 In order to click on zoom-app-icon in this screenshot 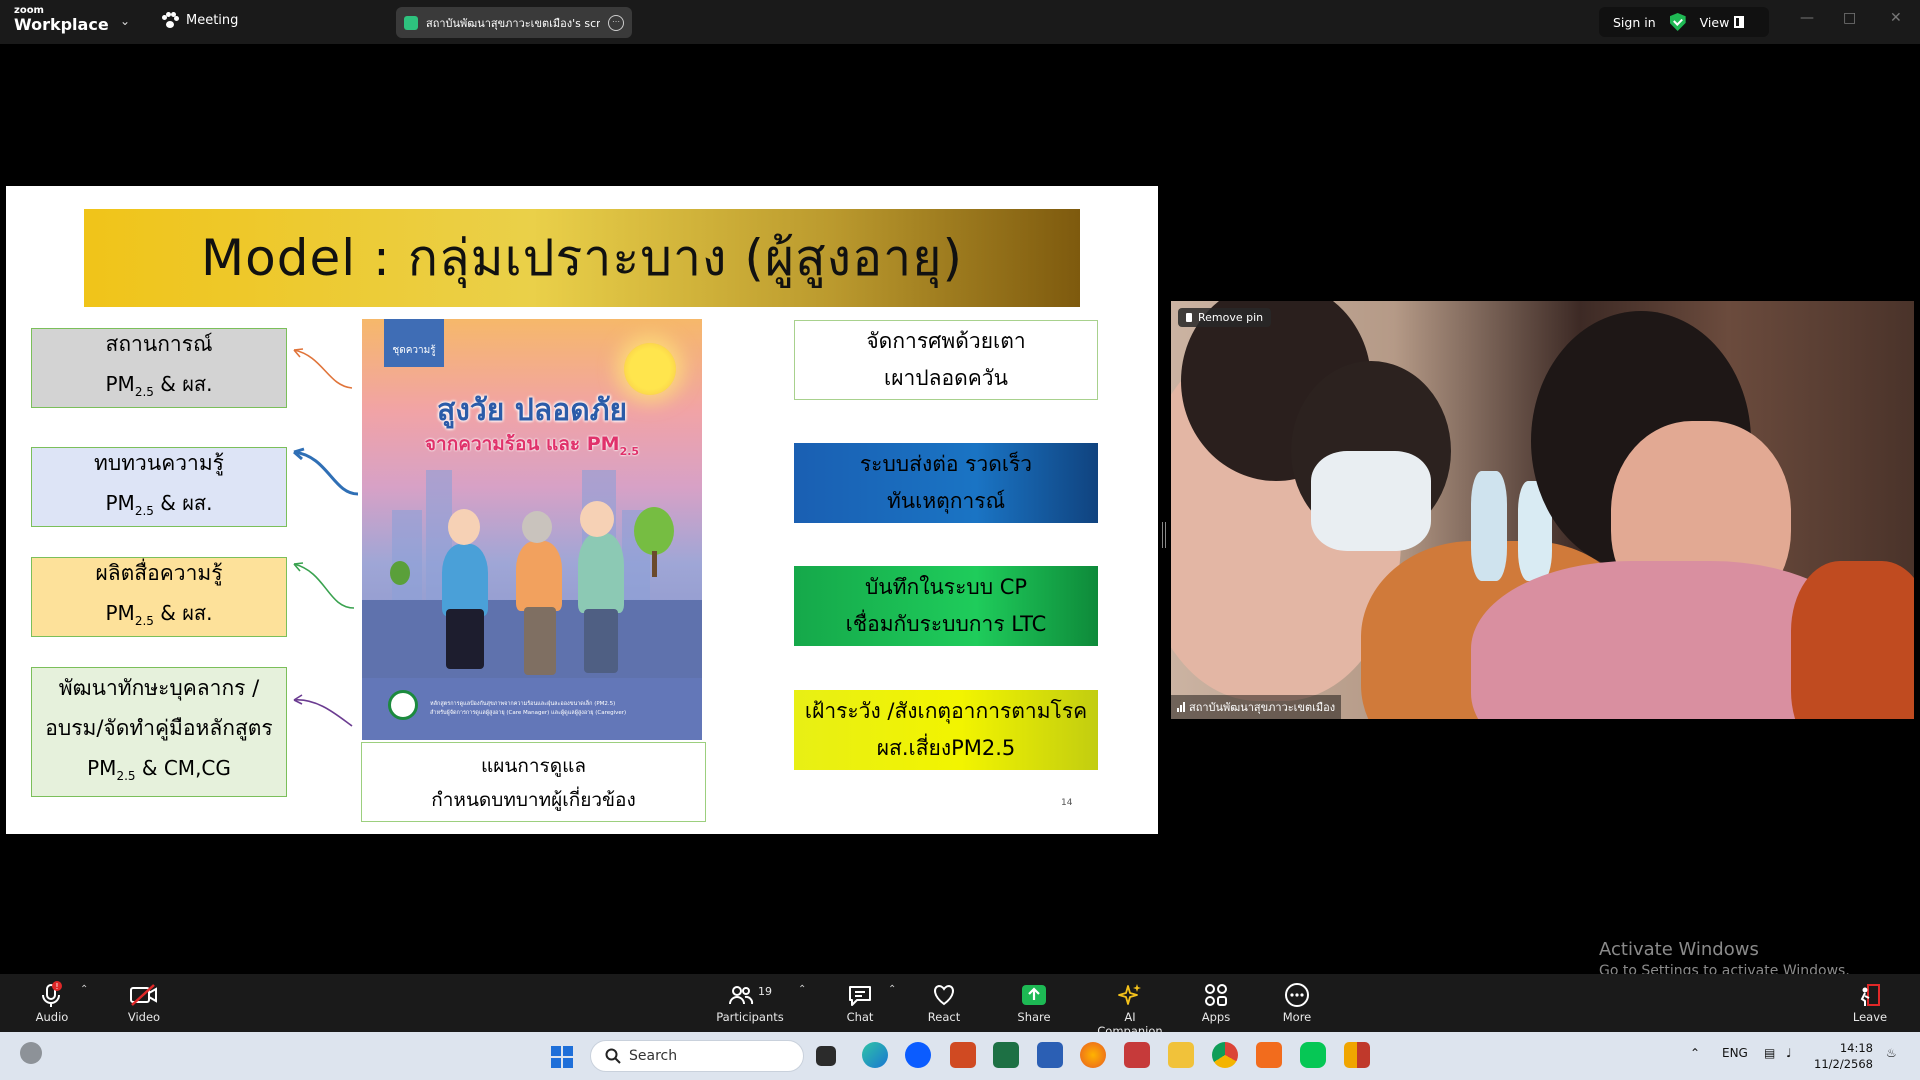, I will do `click(918, 1055)`.